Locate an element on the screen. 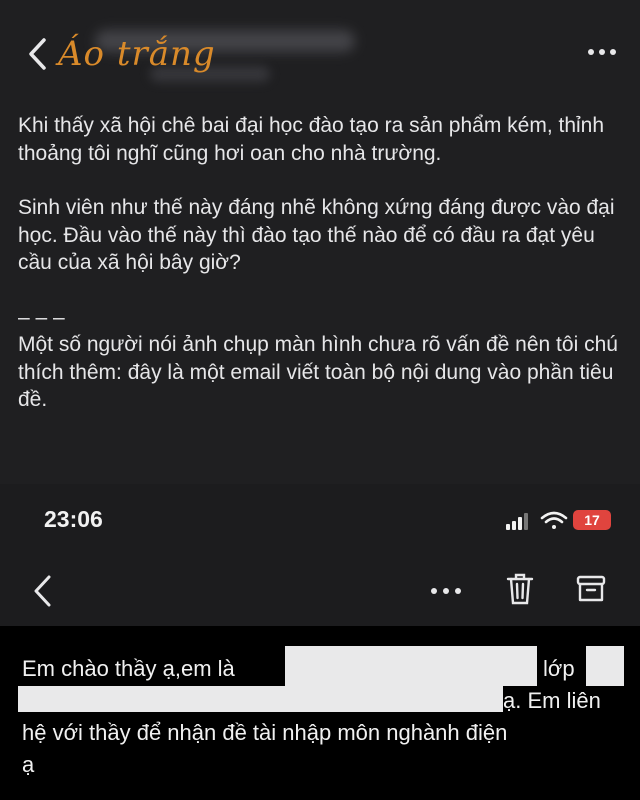 This screenshot has width=640, height=800. mail-line-1b: lớp is located at coordinates (559, 668).